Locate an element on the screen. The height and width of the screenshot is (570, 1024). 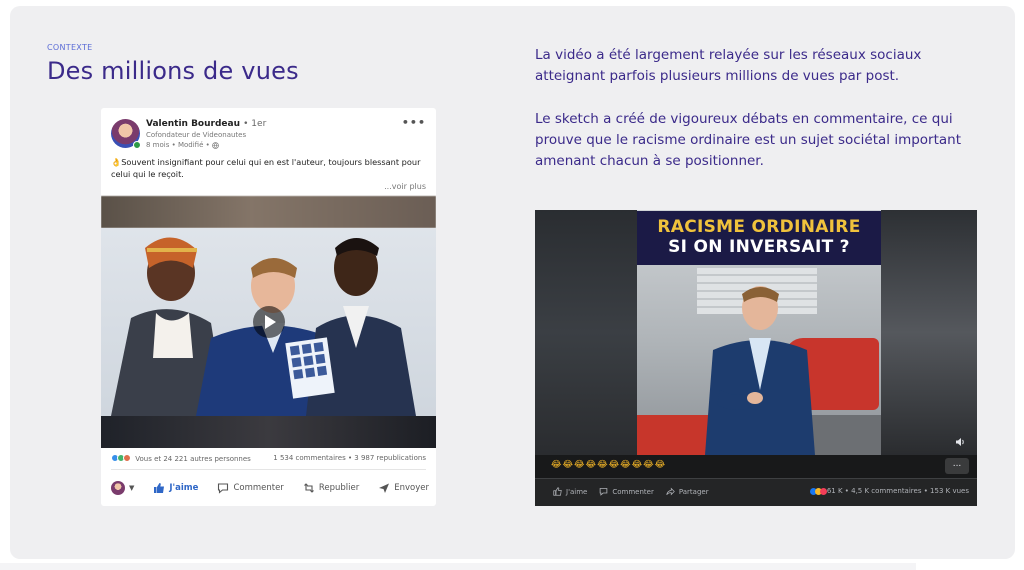
author-title: Cofondateur de Videonautes is located at coordinates (196, 135).